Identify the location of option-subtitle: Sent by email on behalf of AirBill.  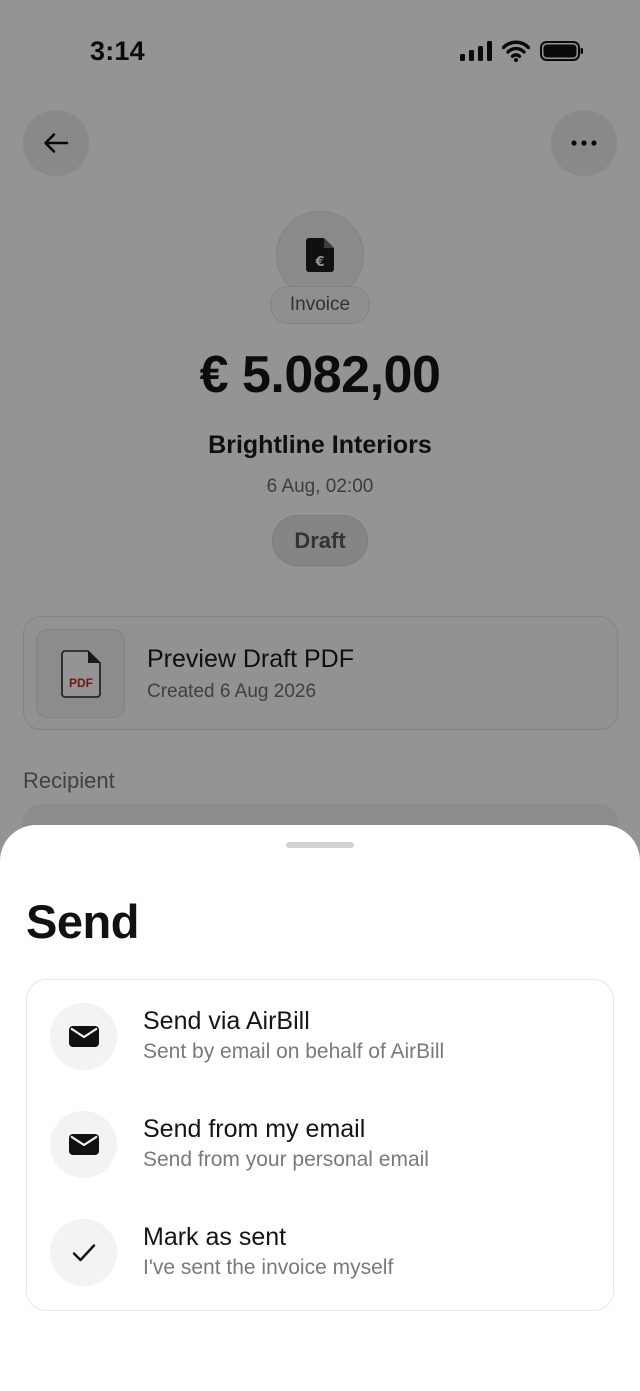
(294, 1051).